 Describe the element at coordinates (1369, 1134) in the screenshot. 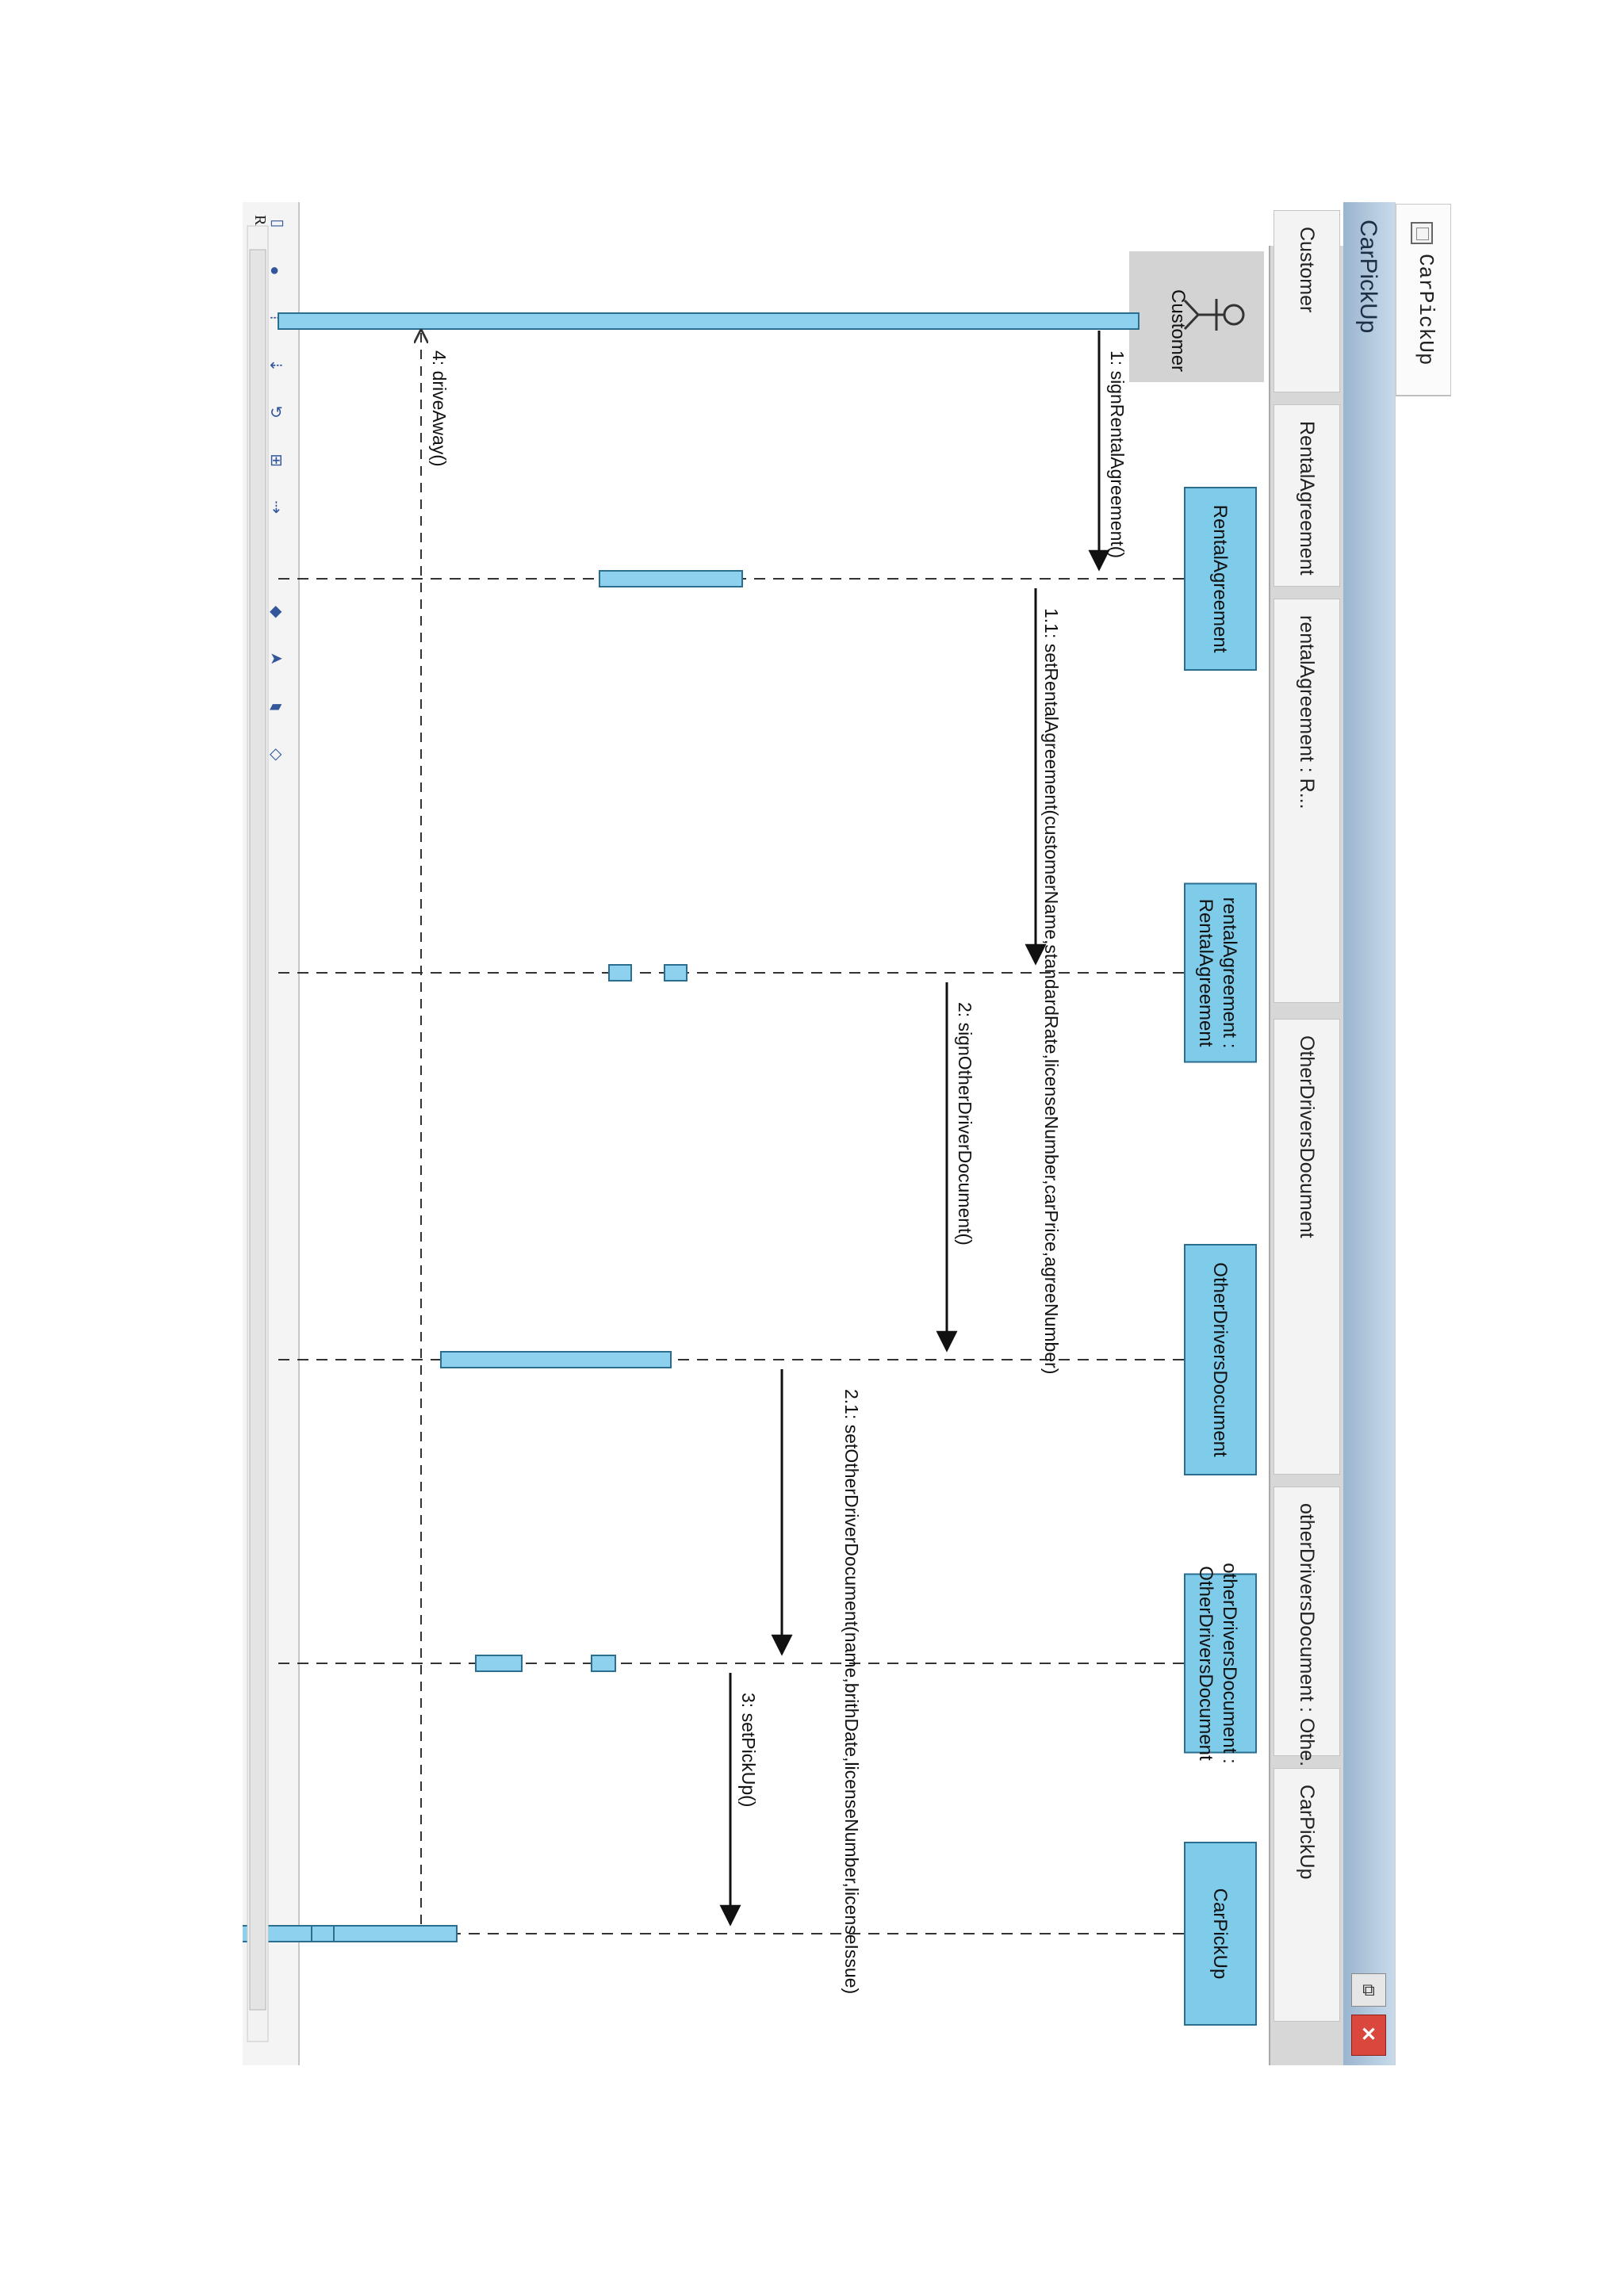

I see `diagram-title-bar: CarPickUp ⧉ ✕` at that location.